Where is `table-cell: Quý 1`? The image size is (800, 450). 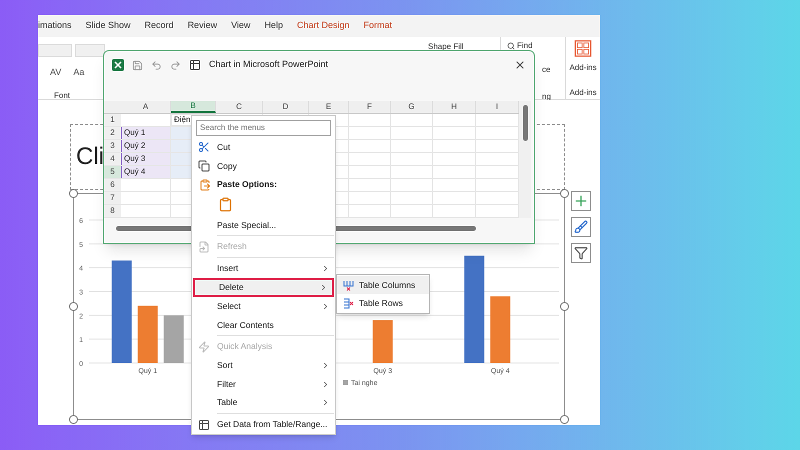 table-cell: Quý 1 is located at coordinates (146, 133).